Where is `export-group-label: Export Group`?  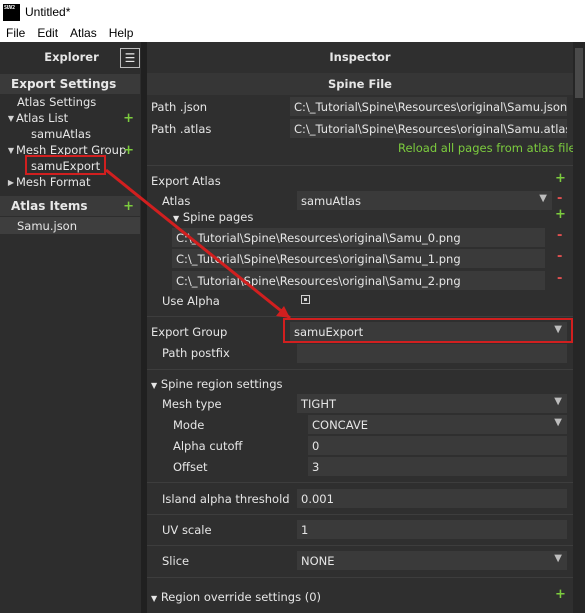
export-group-label: Export Group is located at coordinates (189, 332).